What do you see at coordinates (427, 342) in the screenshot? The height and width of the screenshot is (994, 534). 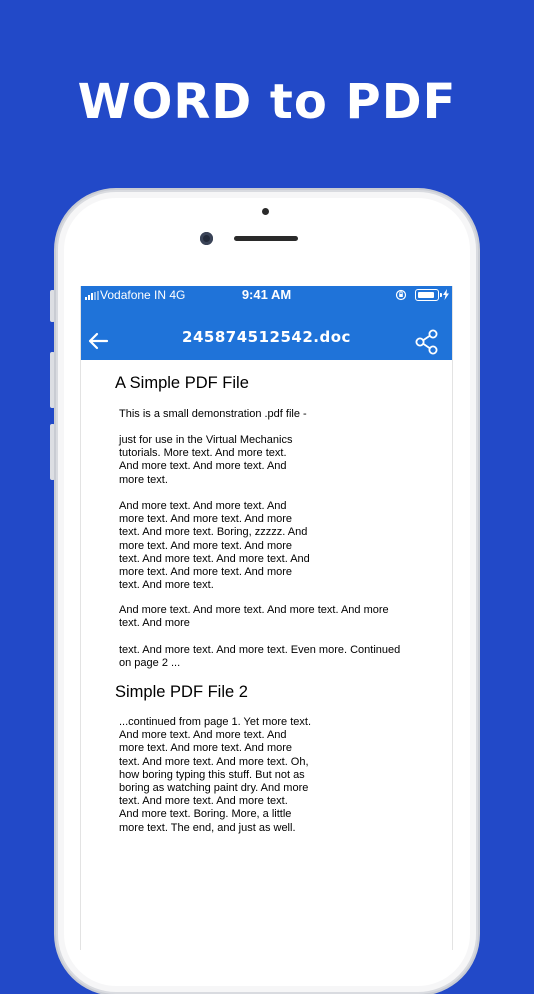 I see `share-icon` at bounding box center [427, 342].